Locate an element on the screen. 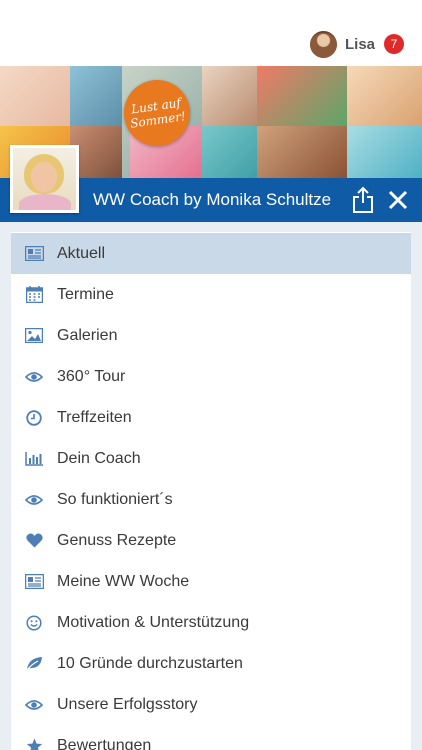 The image size is (422, 750). menu-item-label: Termine is located at coordinates (85, 294).